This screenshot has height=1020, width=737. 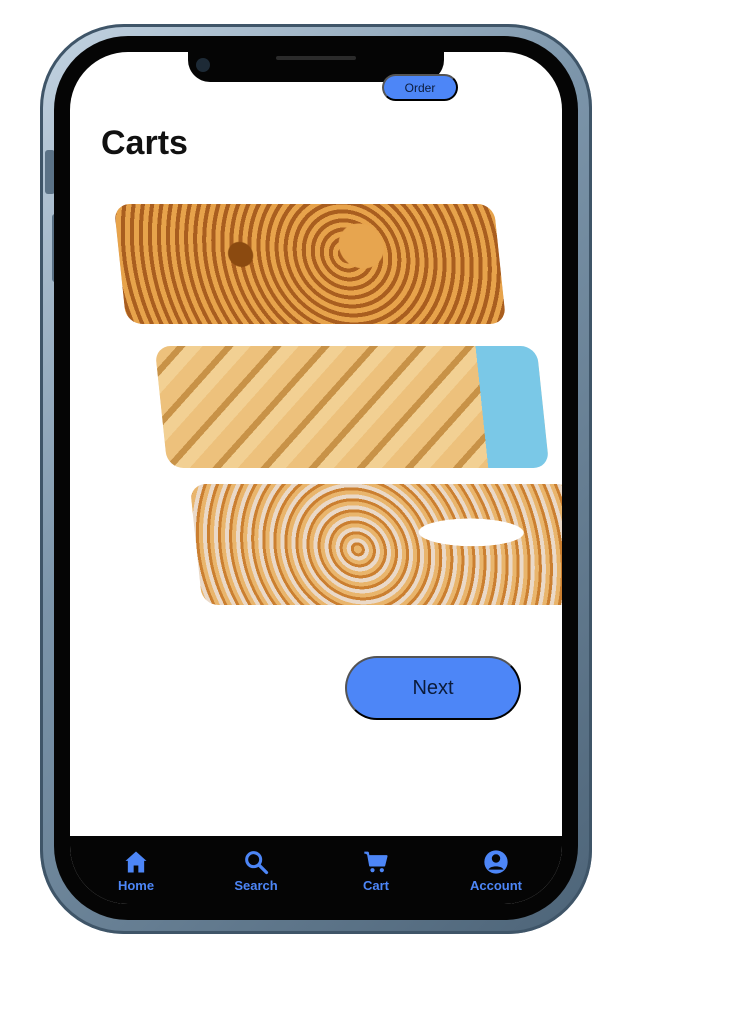 I want to click on tab-cart: Cart, so click(x=376, y=870).